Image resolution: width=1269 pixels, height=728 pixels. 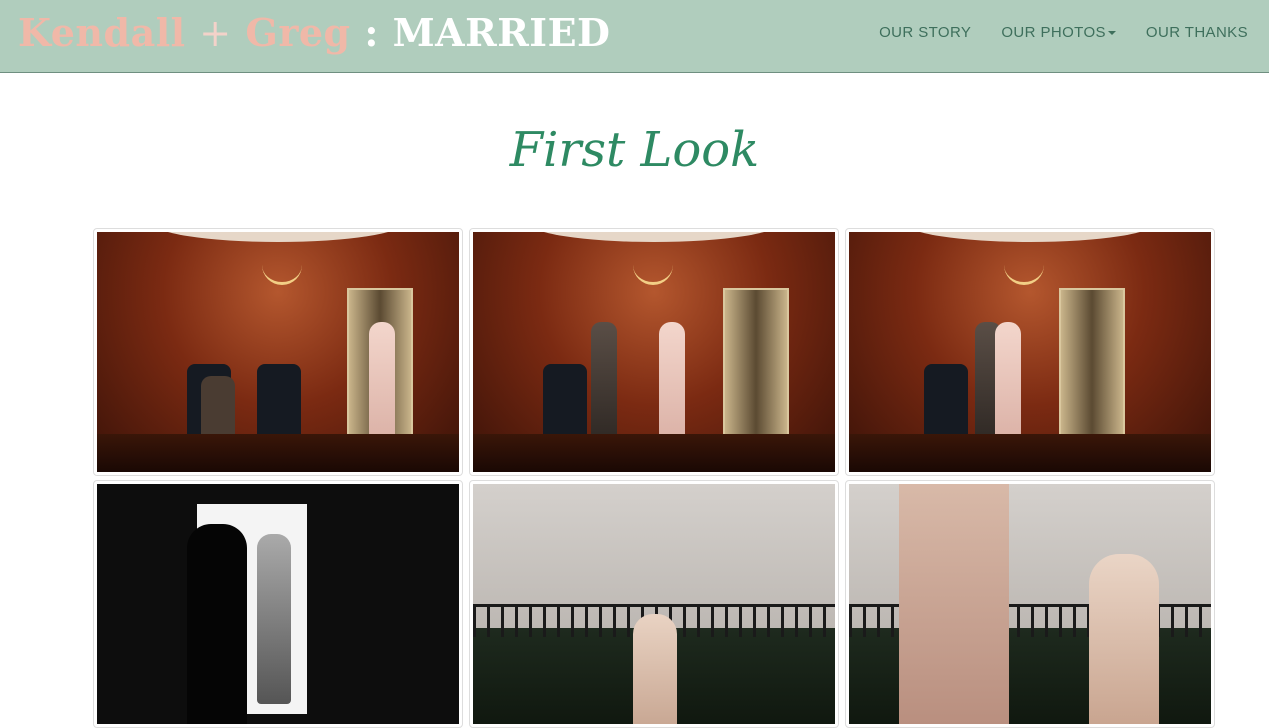 I want to click on site-brand: Kendall + Greg : MARRIED, so click(x=314, y=32).